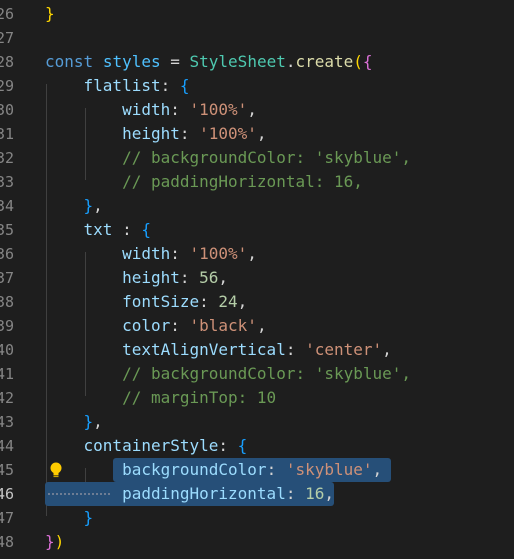 The image size is (514, 559). Describe the element at coordinates (7, 278) in the screenshot. I see `line-number: 37` at that location.